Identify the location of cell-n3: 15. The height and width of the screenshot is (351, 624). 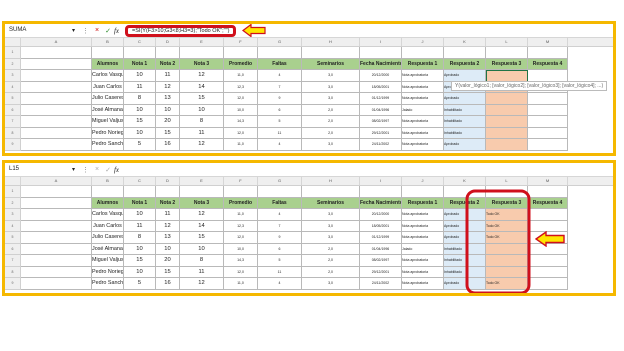
(202, 99).